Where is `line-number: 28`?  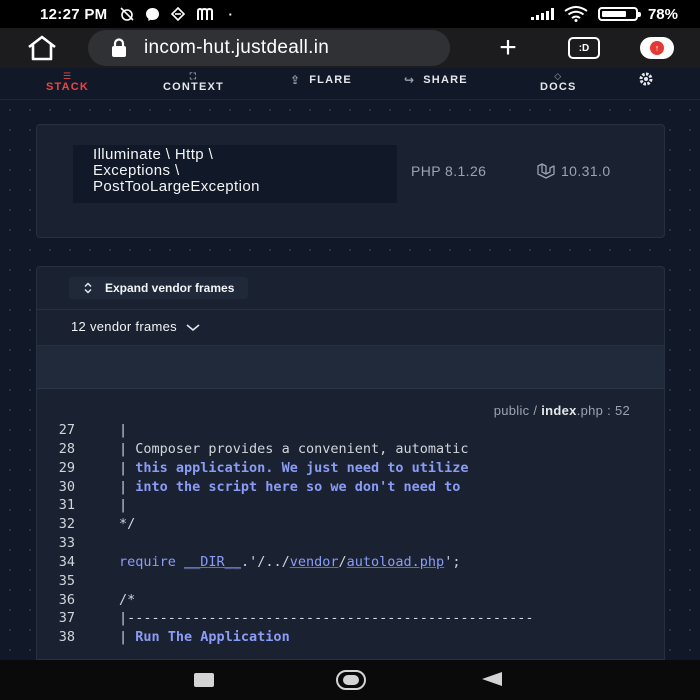
line-number: 28 is located at coordinates (66, 448).